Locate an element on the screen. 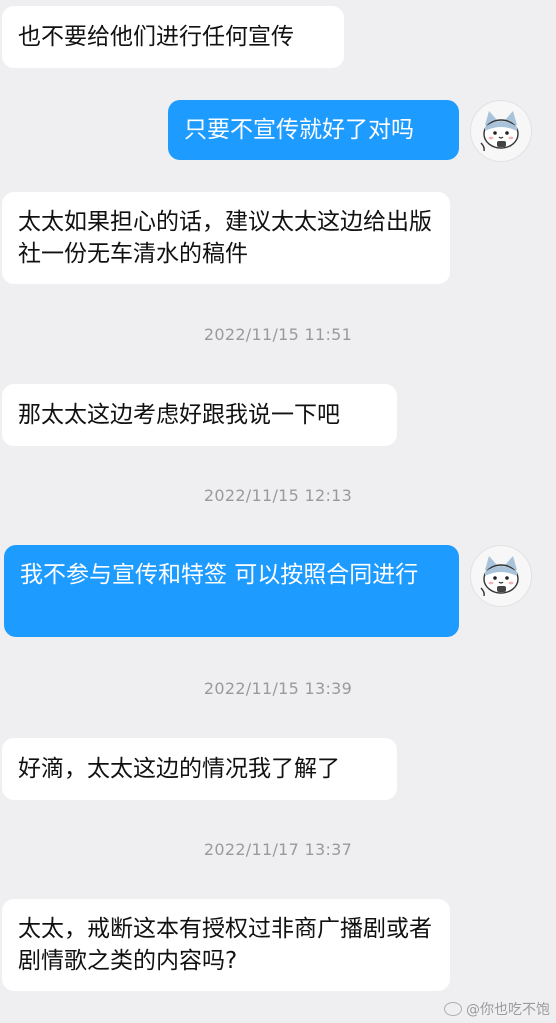 The width and height of the screenshot is (556, 1023). weibo-icon is located at coordinates (453, 1009).